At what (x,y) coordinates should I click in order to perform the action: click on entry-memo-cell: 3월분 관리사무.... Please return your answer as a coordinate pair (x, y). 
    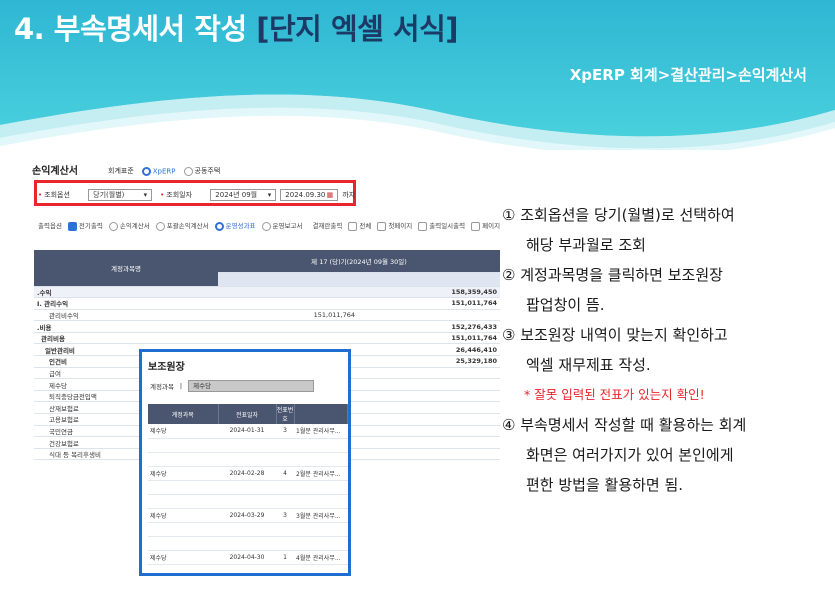
    Looking at the image, I should click on (321, 515).